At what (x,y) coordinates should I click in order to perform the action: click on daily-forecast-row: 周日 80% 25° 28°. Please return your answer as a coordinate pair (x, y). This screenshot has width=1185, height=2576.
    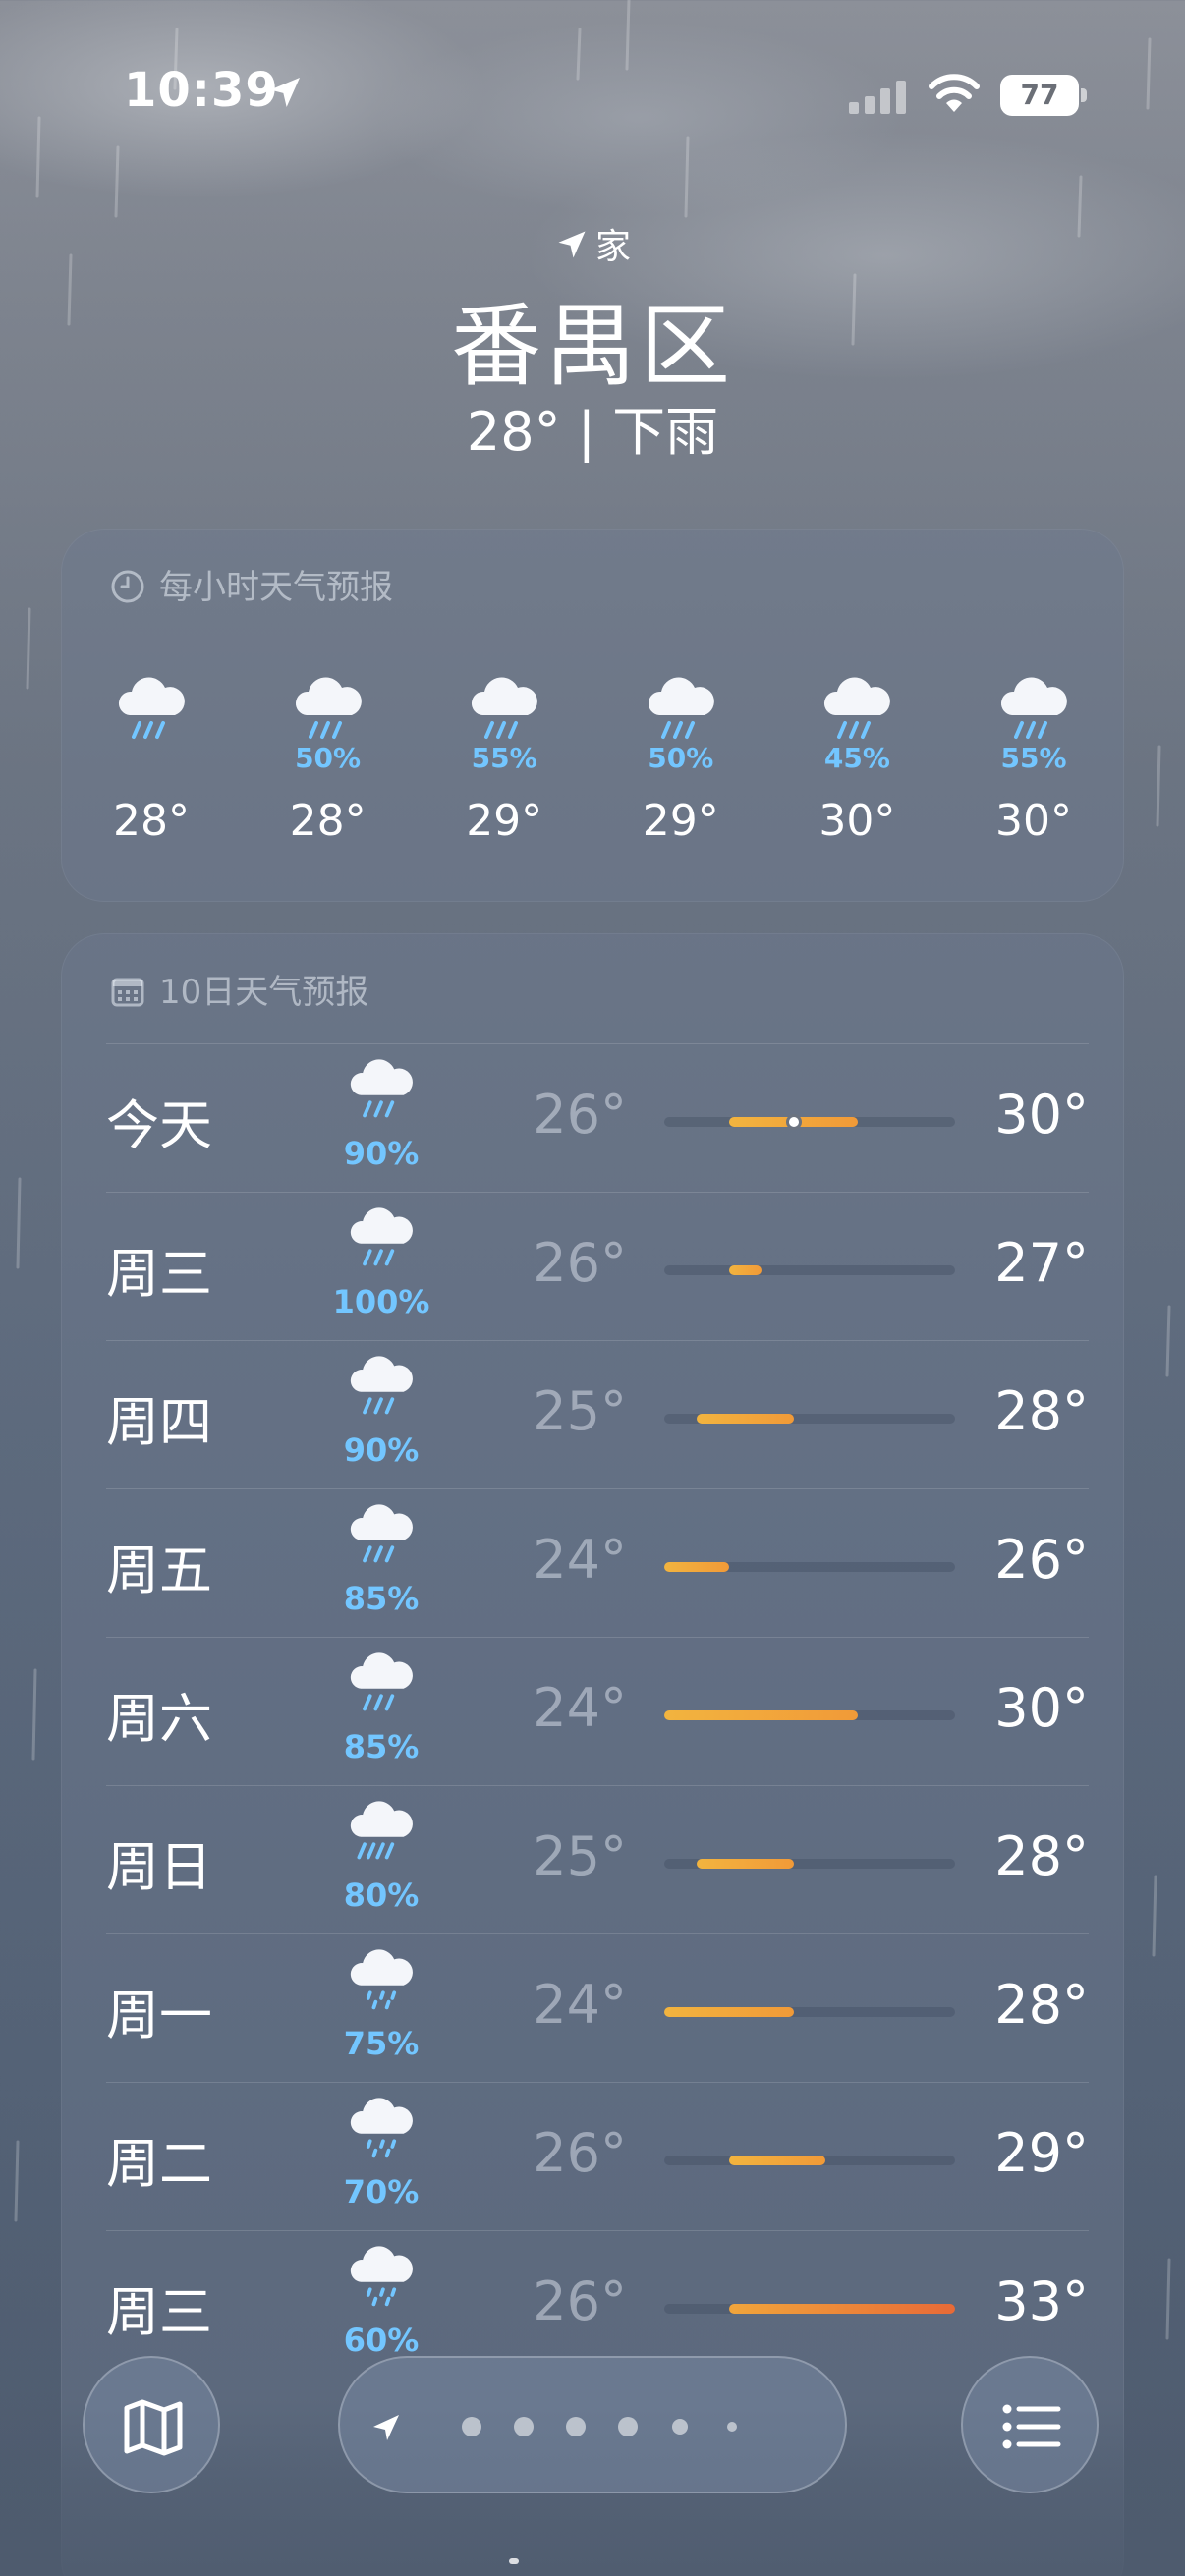
    Looking at the image, I should click on (598, 1859).